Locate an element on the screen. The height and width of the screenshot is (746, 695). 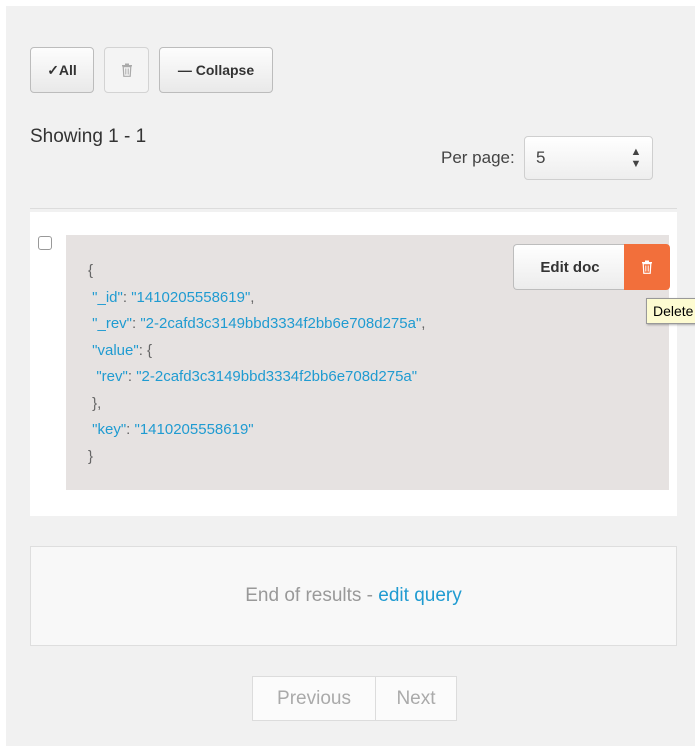
edit-doc-button: Edit doc is located at coordinates (569, 267).